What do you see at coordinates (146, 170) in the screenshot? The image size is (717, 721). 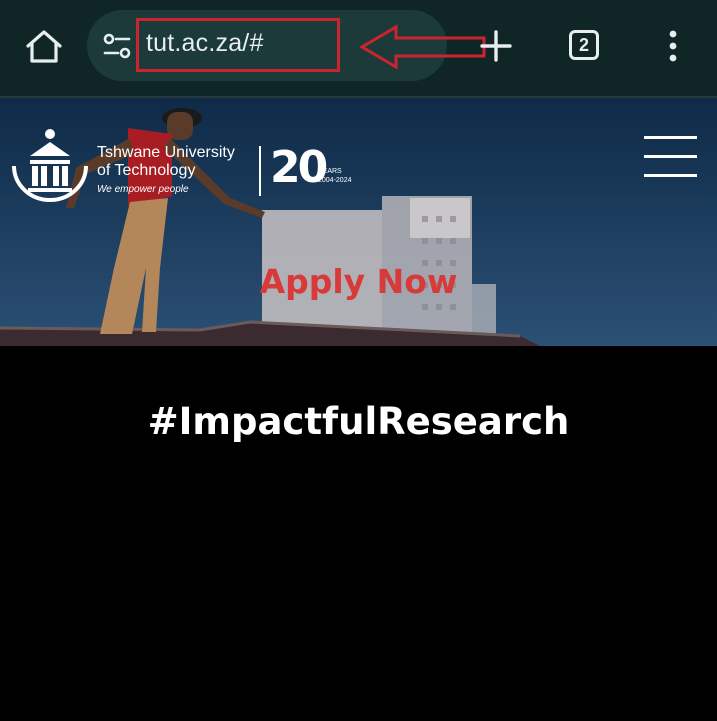 I see `university-name-line2: of Technology` at bounding box center [146, 170].